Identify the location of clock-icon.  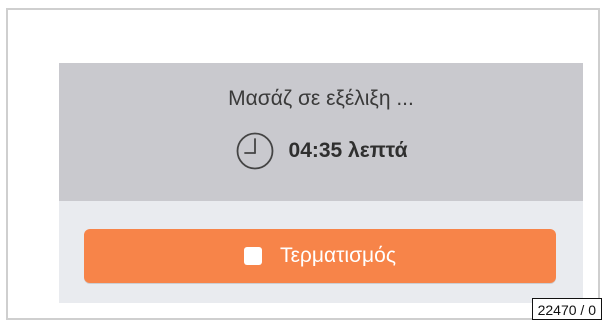
(255, 151).